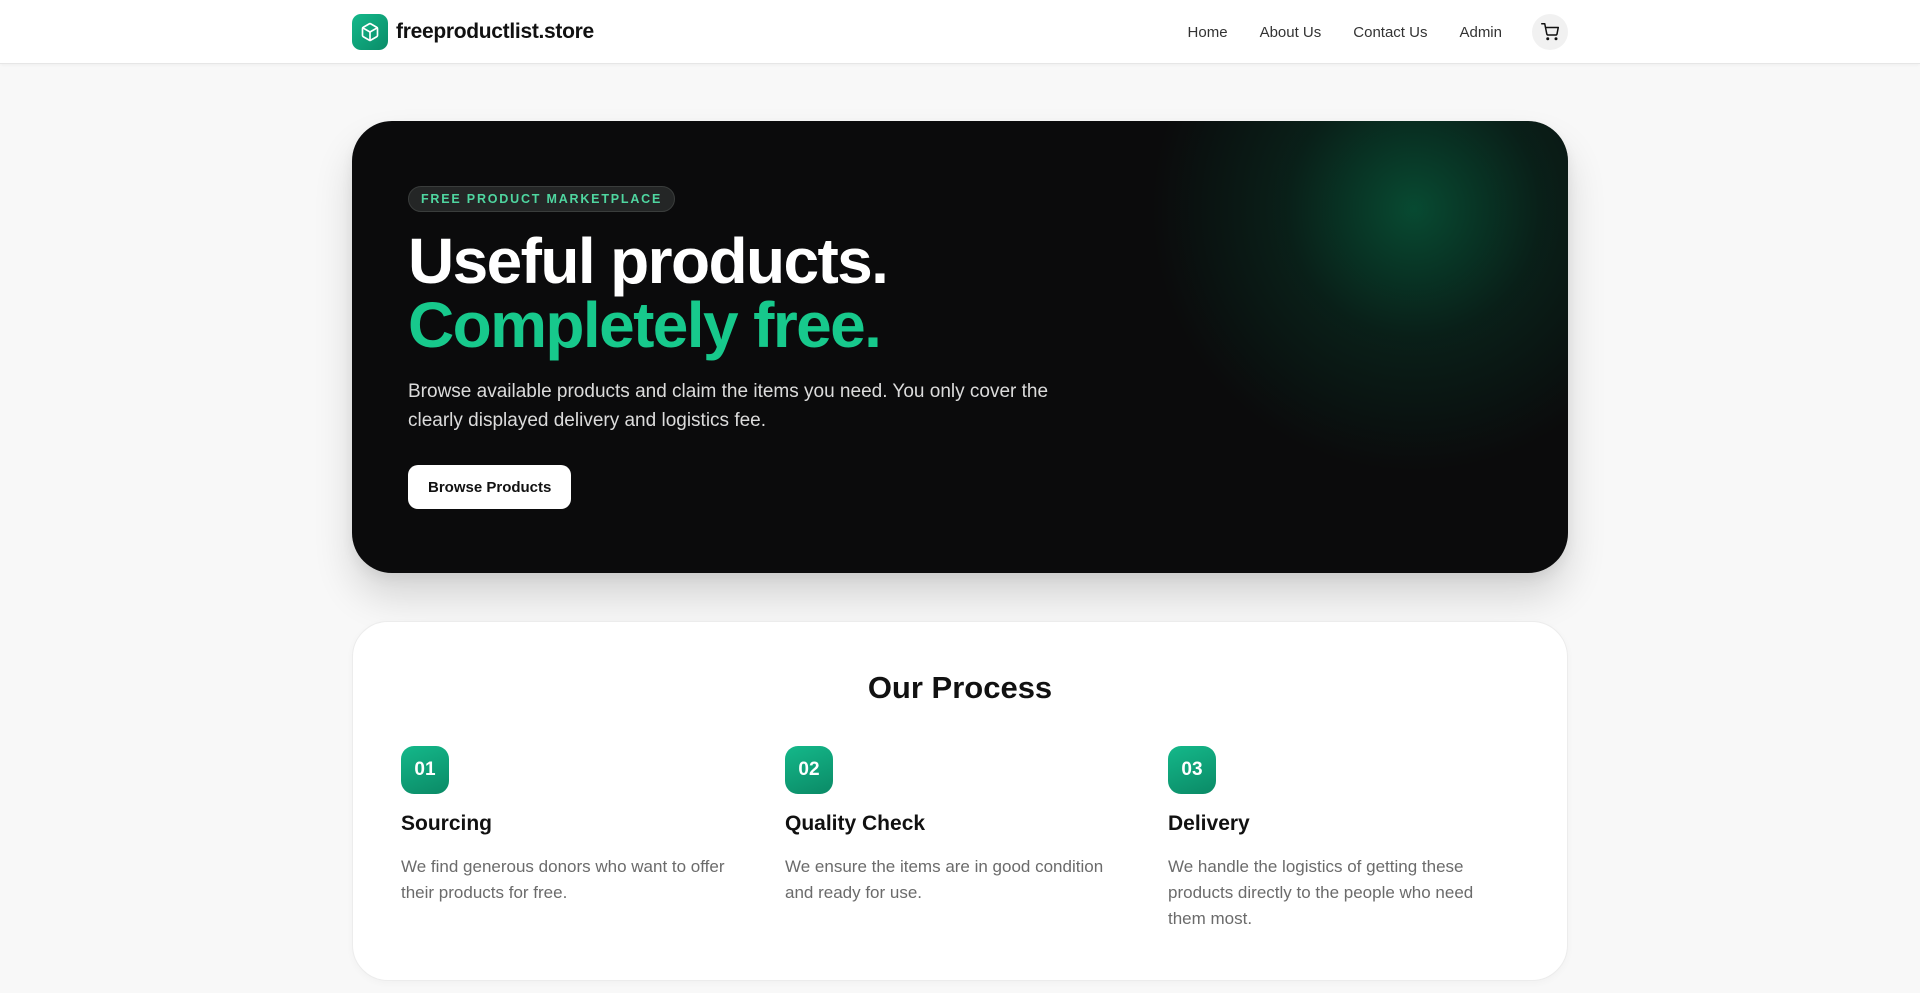  Describe the element at coordinates (1480, 32) in the screenshot. I see `nav-link-admin: Admin` at that location.